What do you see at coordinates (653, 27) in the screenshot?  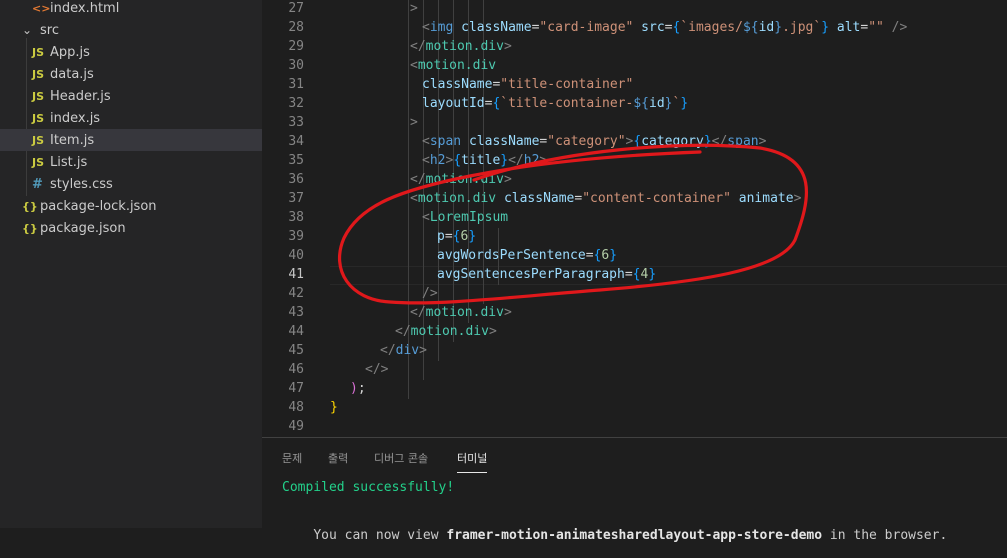 I see `code-token: src` at bounding box center [653, 27].